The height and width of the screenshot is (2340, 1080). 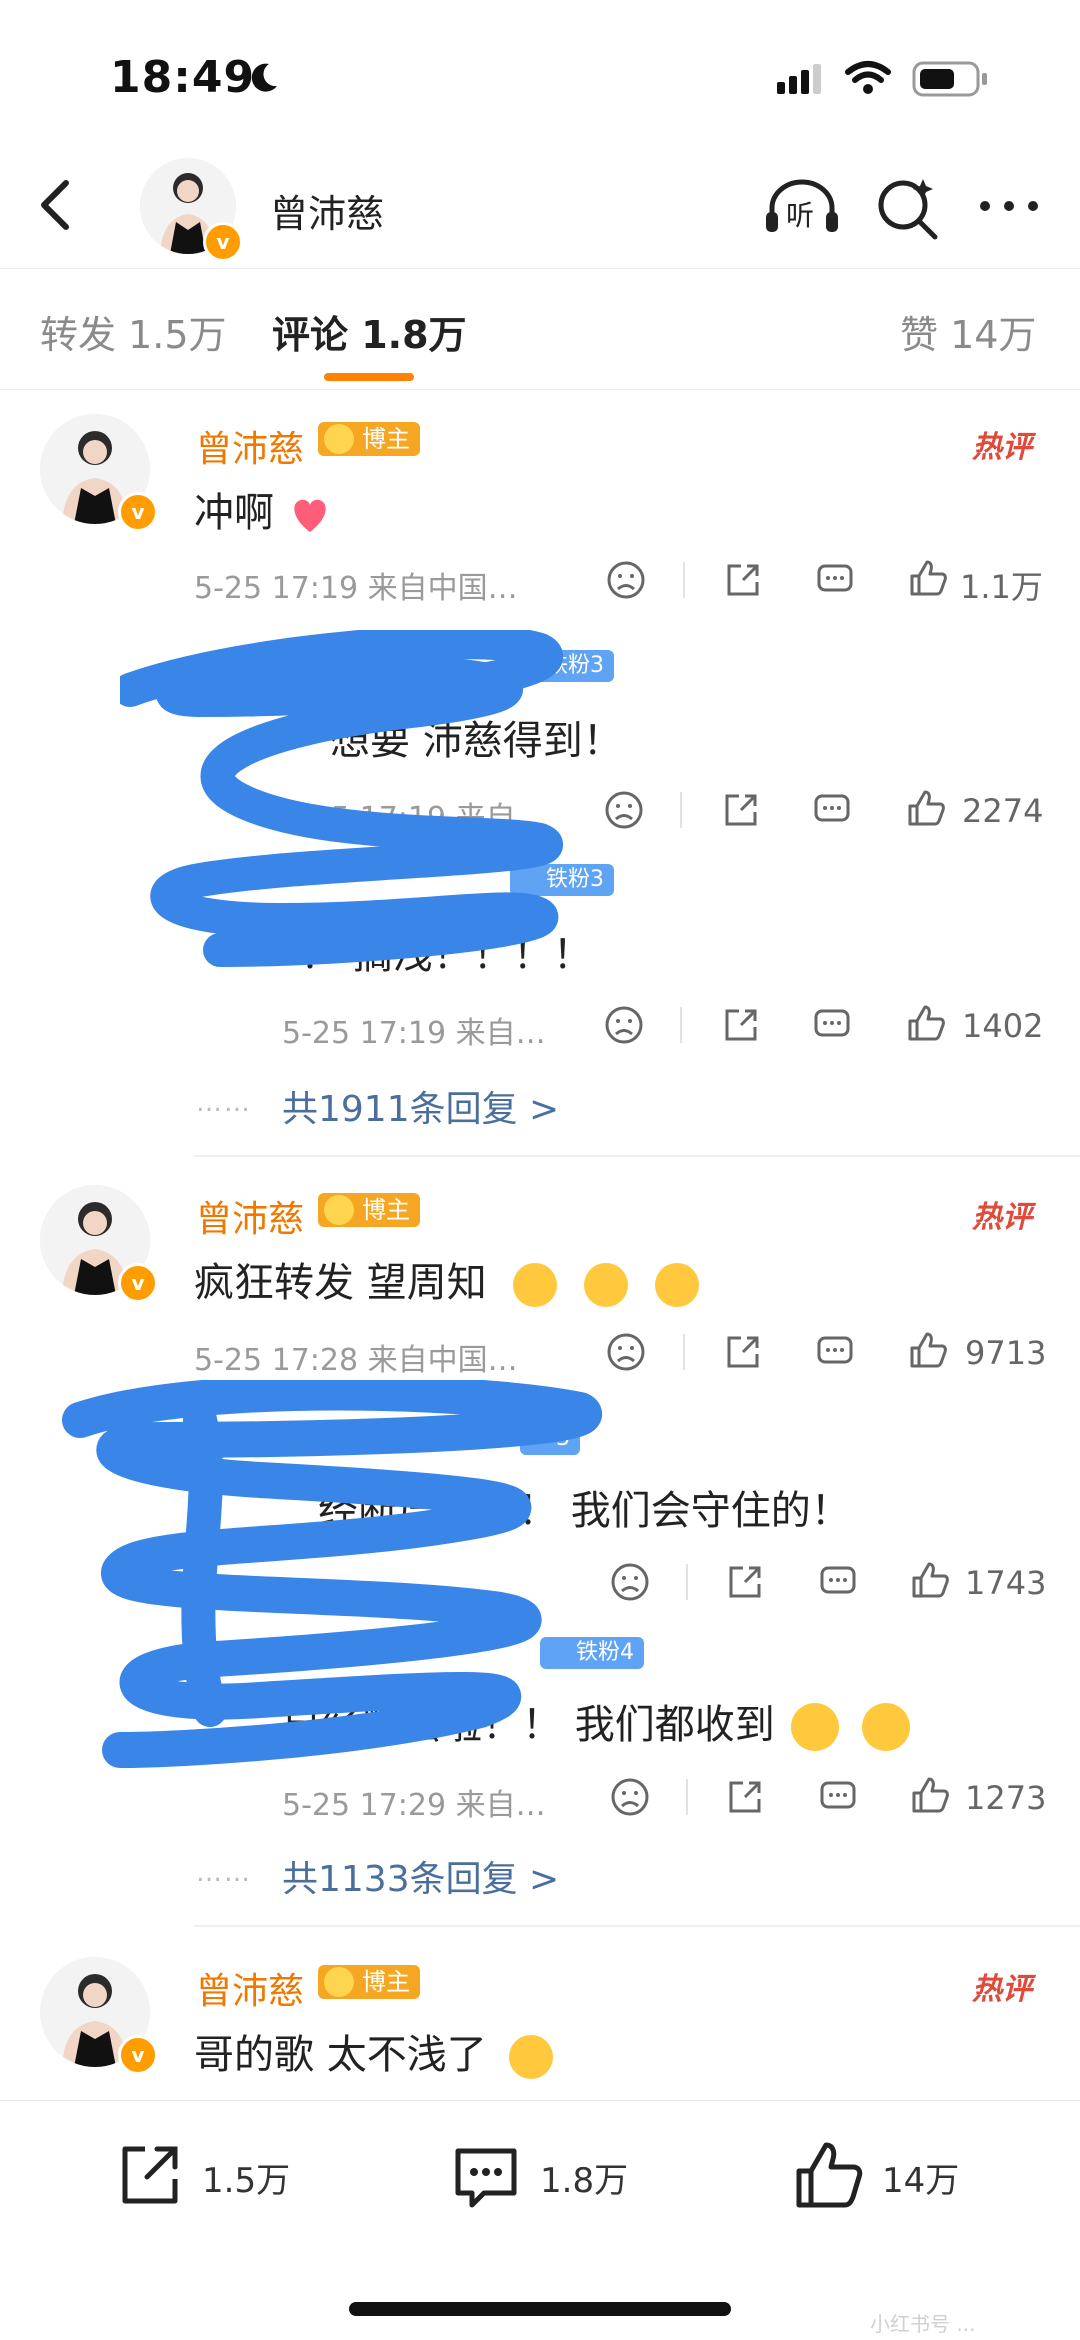 I want to click on comment-text: 哥的歌 太不浅了, so click(x=374, y=2051).